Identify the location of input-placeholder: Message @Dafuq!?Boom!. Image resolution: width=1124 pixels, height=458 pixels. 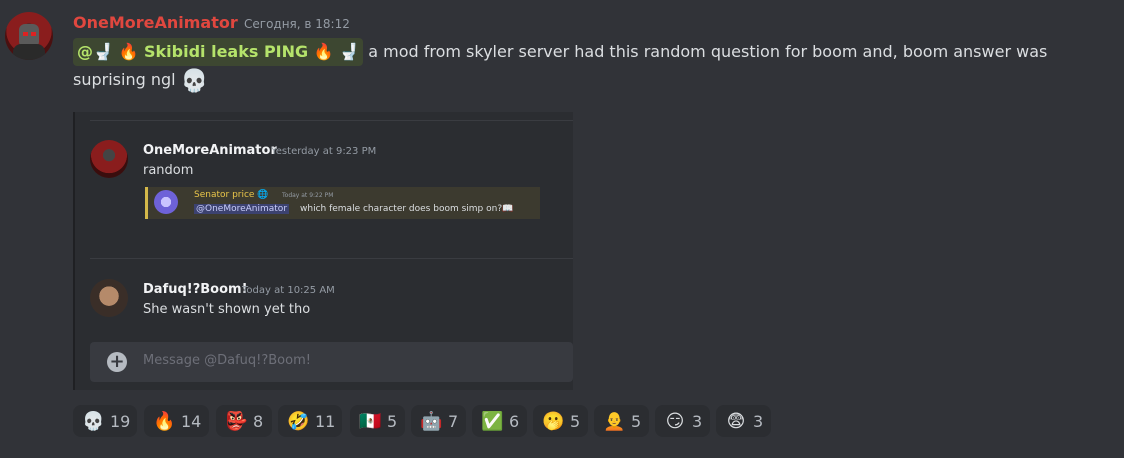
(227, 360).